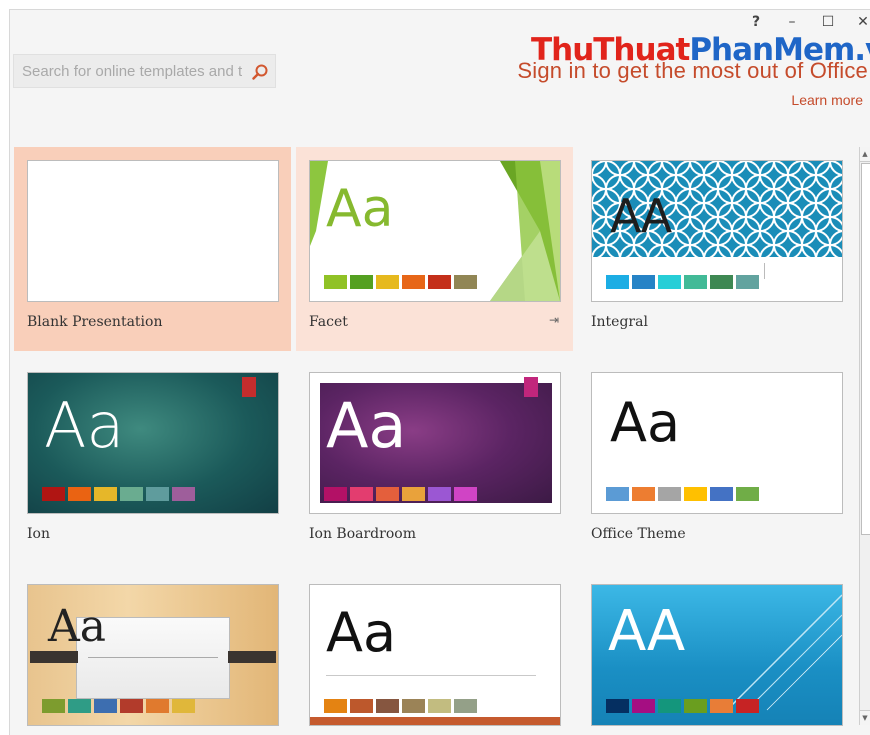 The image size is (870, 735). Describe the element at coordinates (554, 320) in the screenshot. I see `pin-icon: ⇥` at that location.